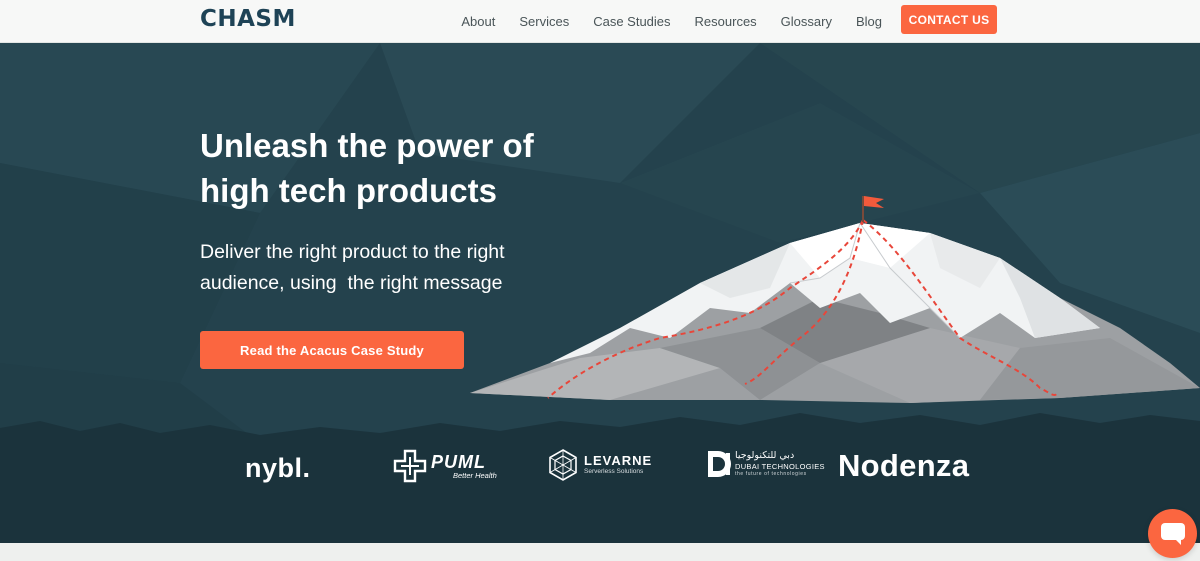 This screenshot has width=1200, height=561. I want to click on puml-cross-icon, so click(410, 466).